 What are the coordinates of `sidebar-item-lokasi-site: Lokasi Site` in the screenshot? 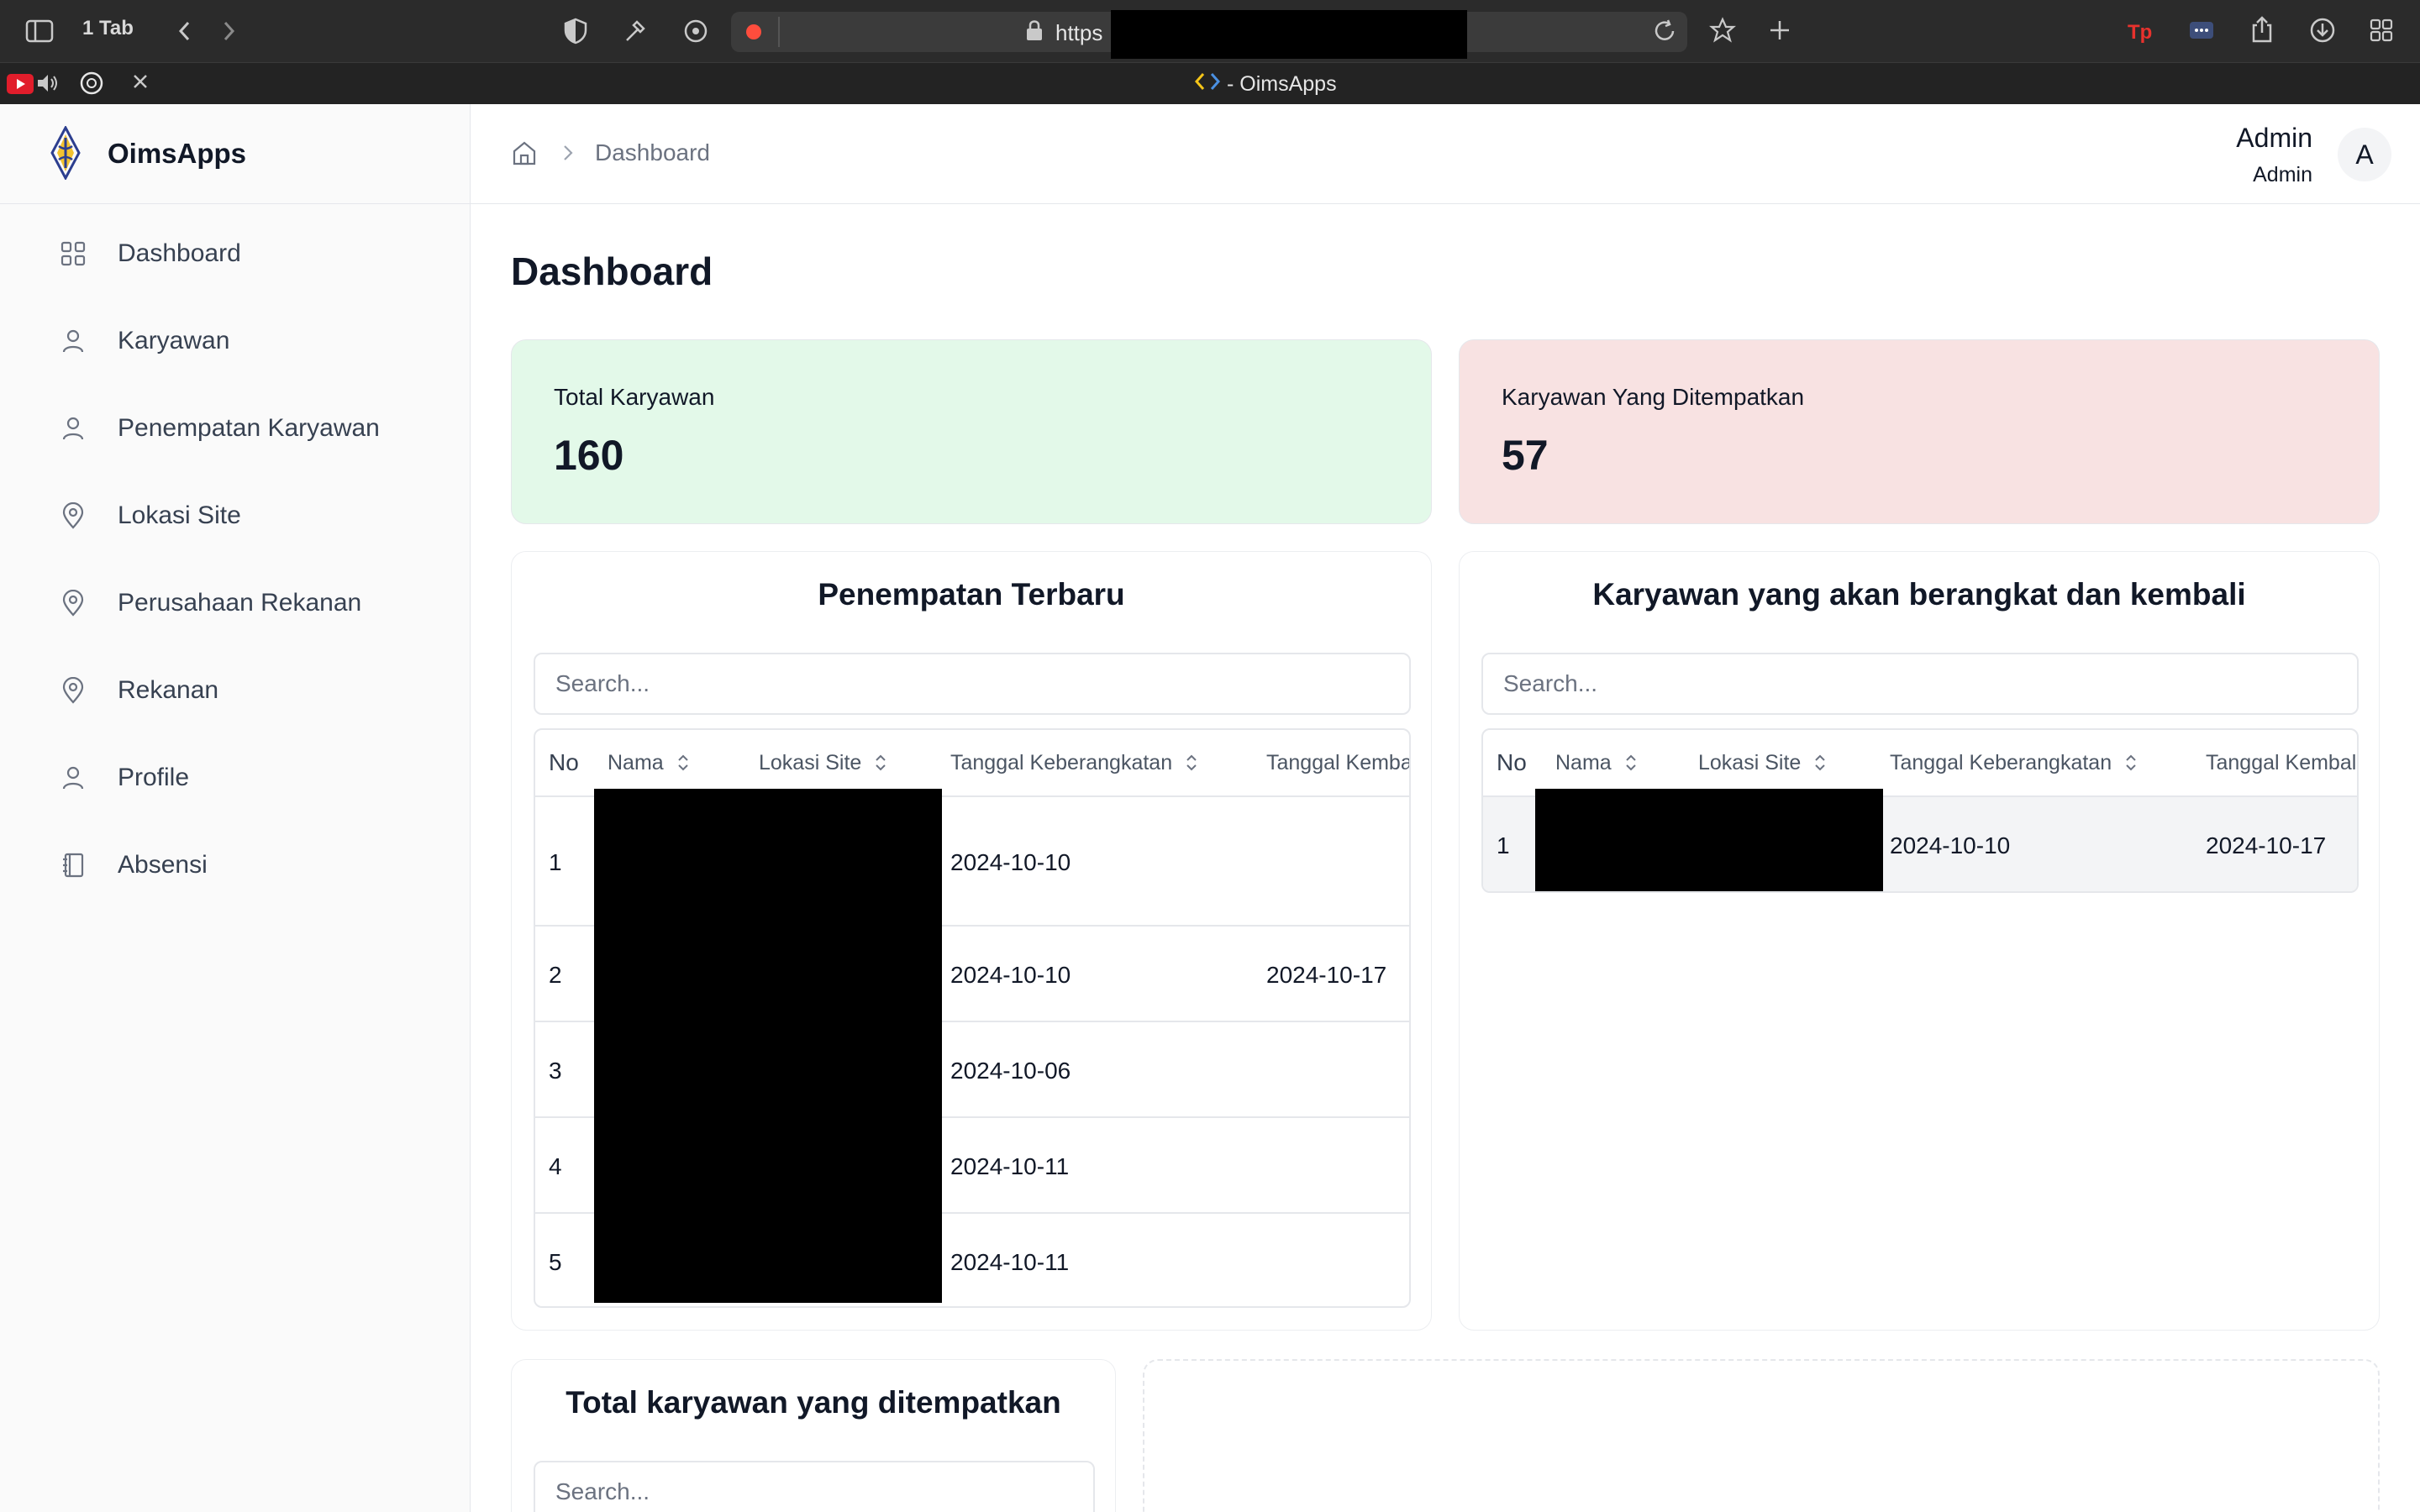 It's located at (243, 516).